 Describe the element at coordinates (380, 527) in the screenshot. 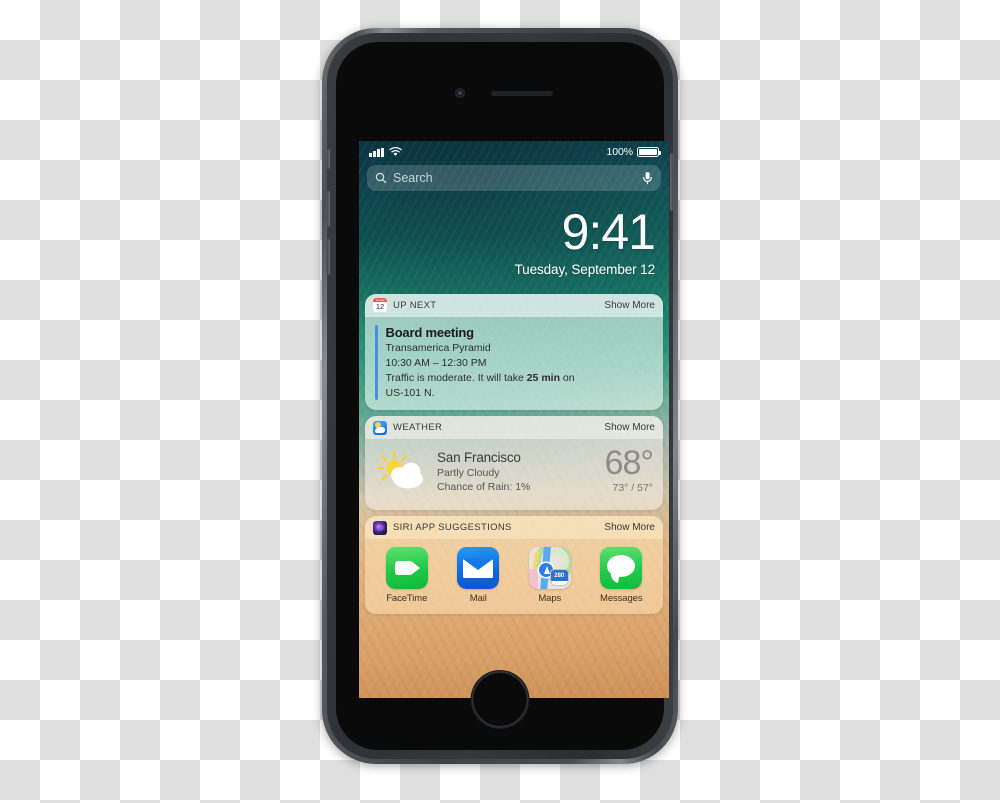

I see `siri-icon` at that location.